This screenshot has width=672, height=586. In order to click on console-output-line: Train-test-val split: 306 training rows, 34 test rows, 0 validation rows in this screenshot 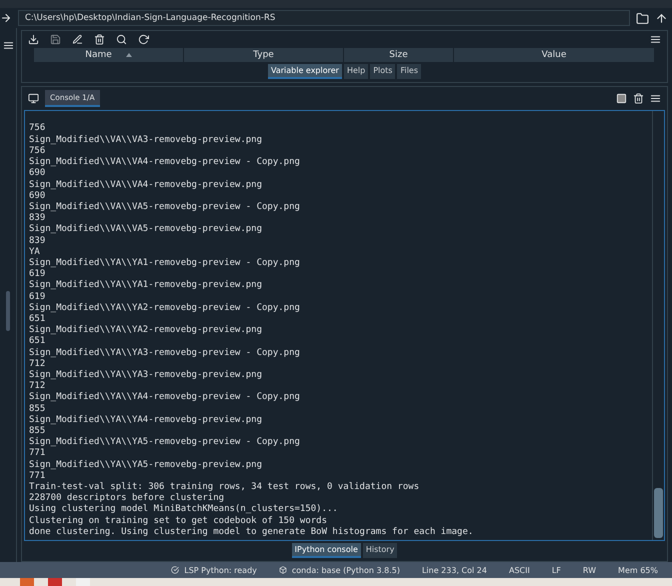, I will do `click(224, 487)`.